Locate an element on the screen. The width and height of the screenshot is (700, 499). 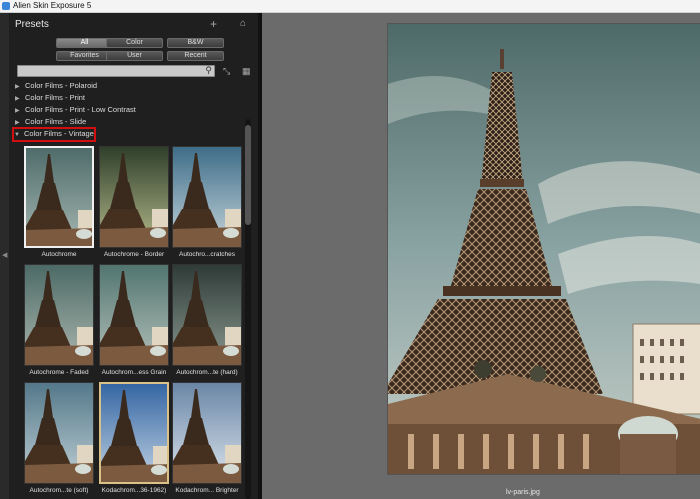
preset-thumbnail-label: Kodachrom... Brighter is located at coordinates (207, 490).